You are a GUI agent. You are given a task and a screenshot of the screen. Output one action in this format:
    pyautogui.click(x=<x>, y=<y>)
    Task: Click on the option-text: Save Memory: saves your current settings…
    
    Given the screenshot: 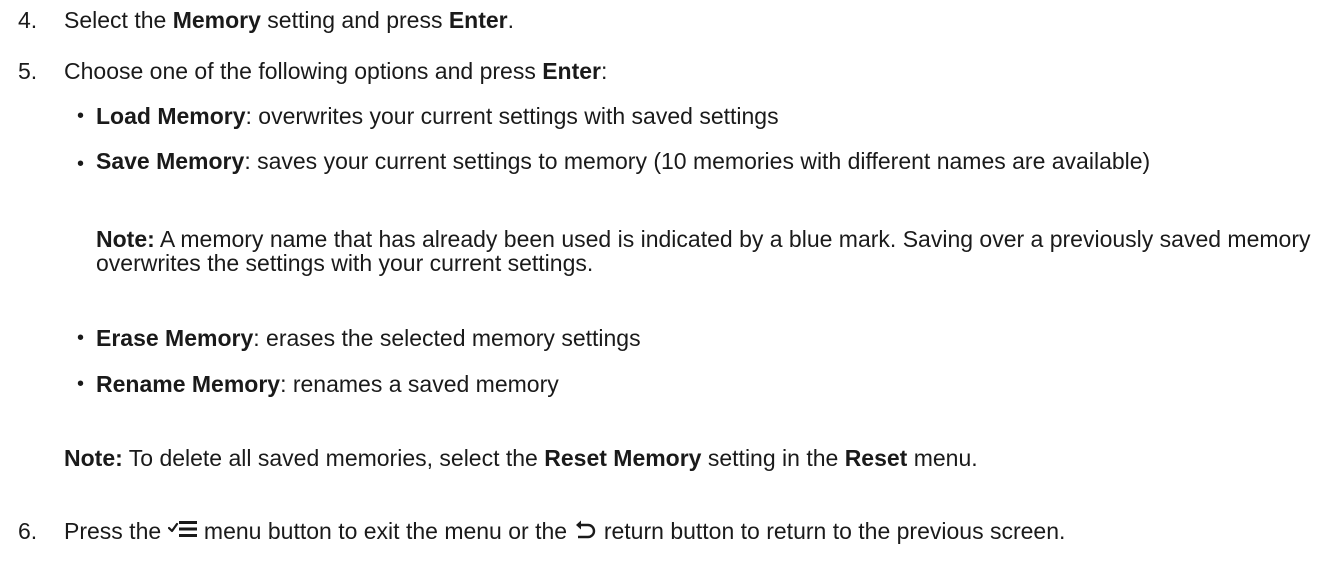 What is the action you would take?
    pyautogui.click(x=711, y=161)
    